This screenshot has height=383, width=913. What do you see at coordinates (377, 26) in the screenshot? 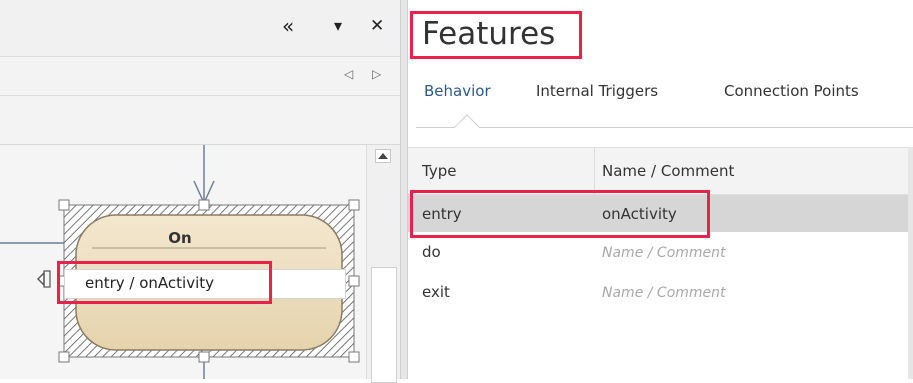
I see `close-icon: ✕` at bounding box center [377, 26].